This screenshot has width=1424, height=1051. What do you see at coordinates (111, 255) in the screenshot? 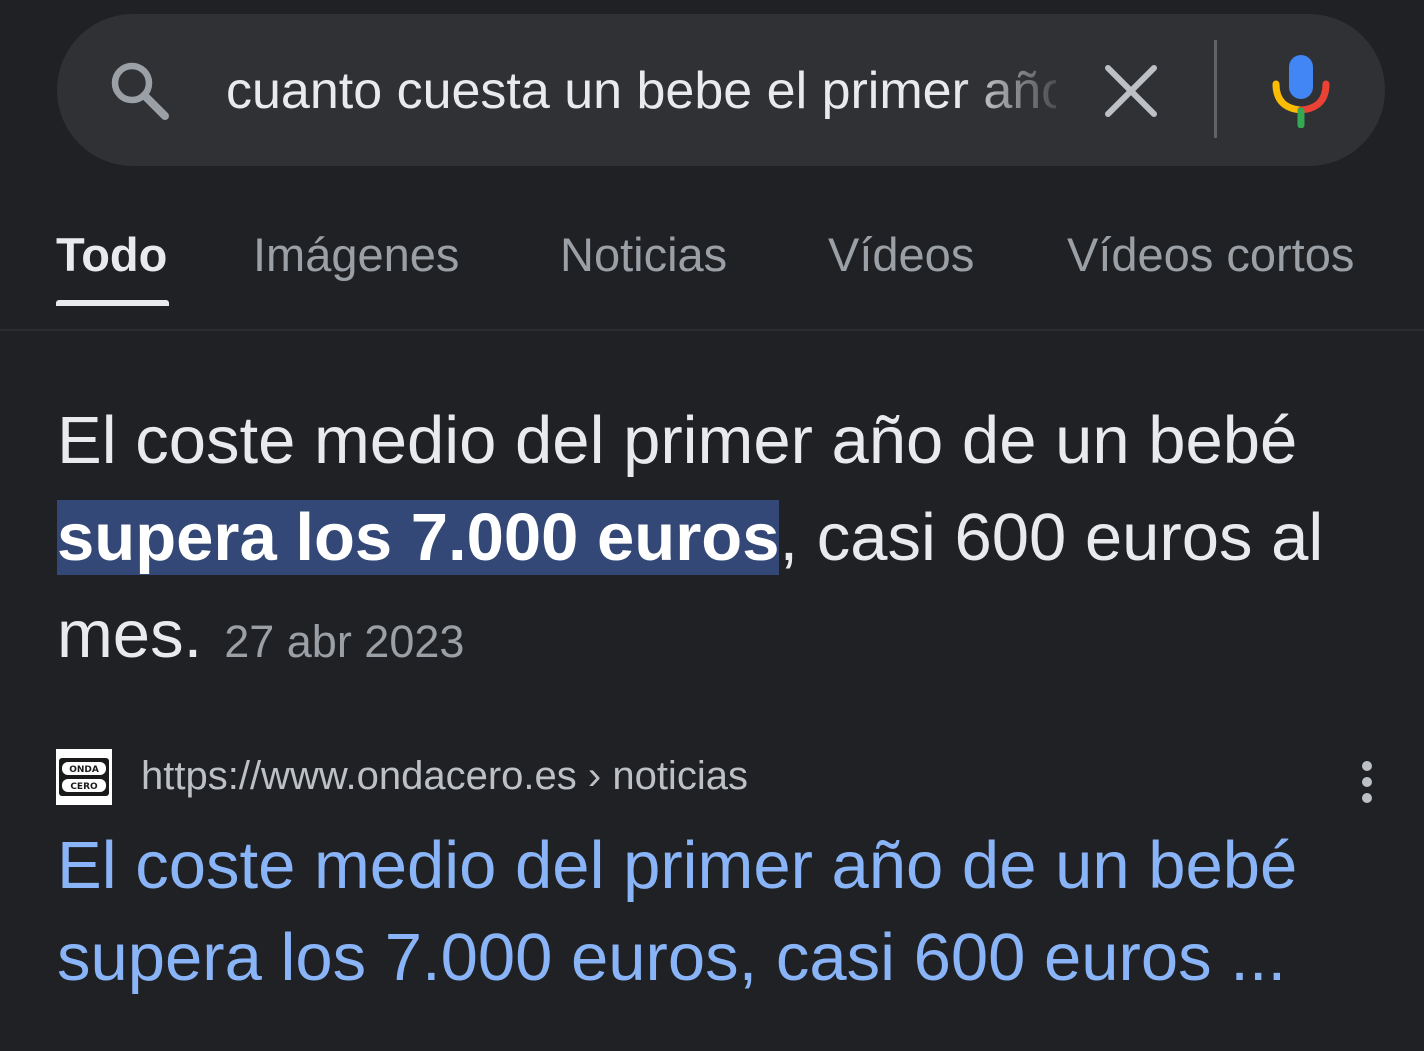
I see `tab-todo: Todo` at bounding box center [111, 255].